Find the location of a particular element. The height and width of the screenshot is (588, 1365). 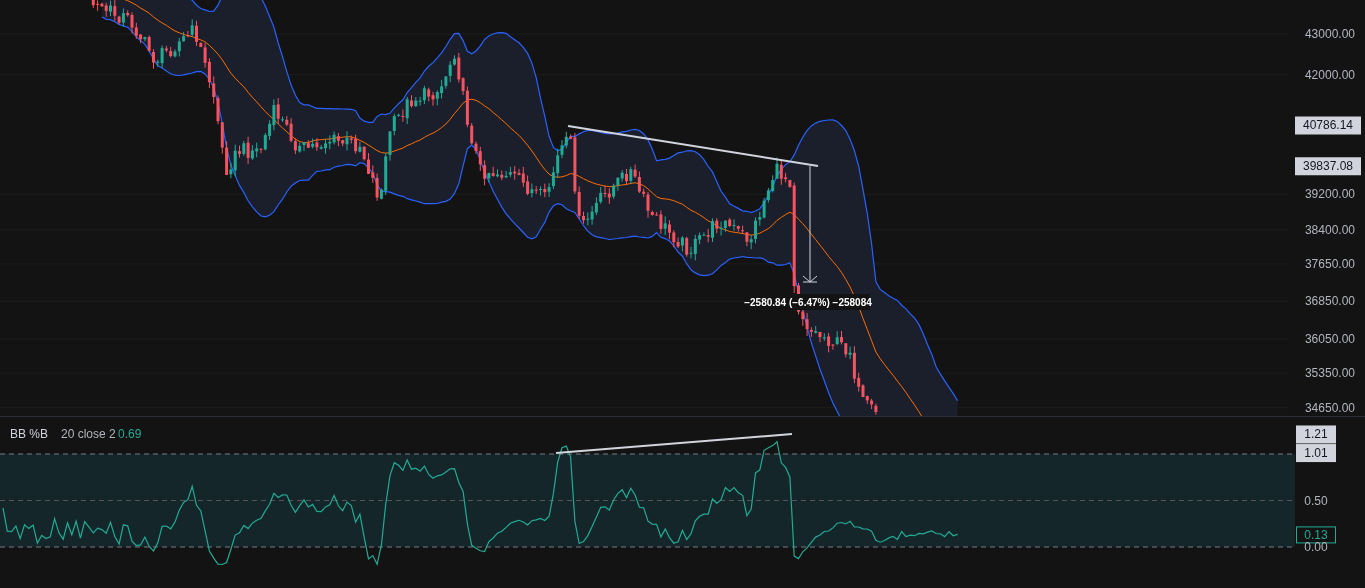

indicator-value: 0.69 is located at coordinates (130, 434).